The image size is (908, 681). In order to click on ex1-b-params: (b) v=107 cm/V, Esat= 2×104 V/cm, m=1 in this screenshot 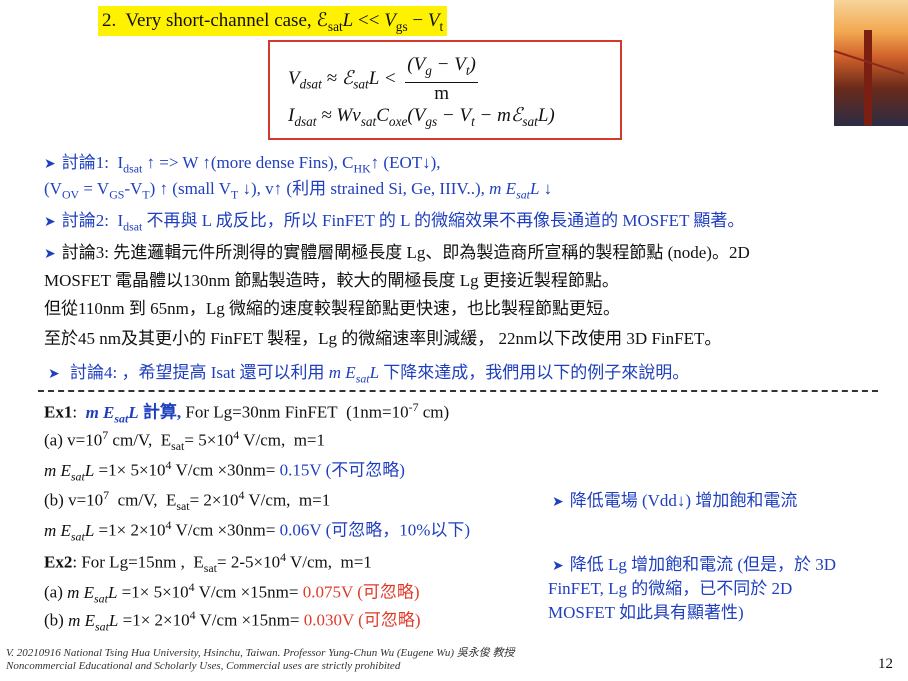, I will do `click(187, 501)`.